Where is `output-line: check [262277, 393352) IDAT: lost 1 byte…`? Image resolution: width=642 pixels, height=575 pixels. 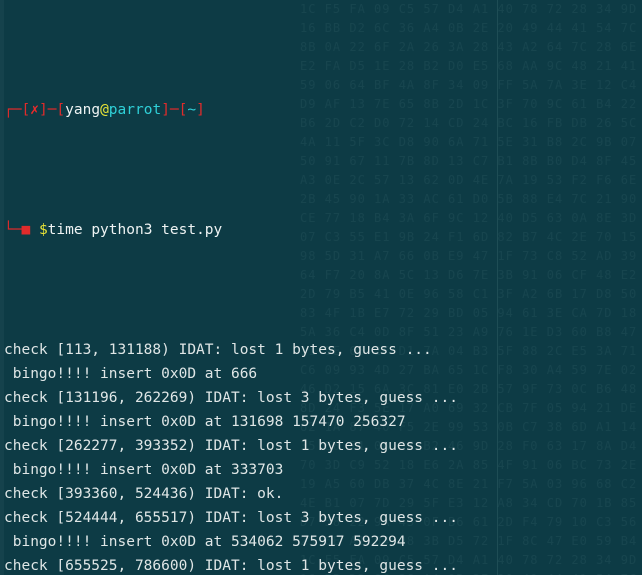
output-line: check [262277, 393352) IDAT: lost 1 byte… is located at coordinates (231, 446).